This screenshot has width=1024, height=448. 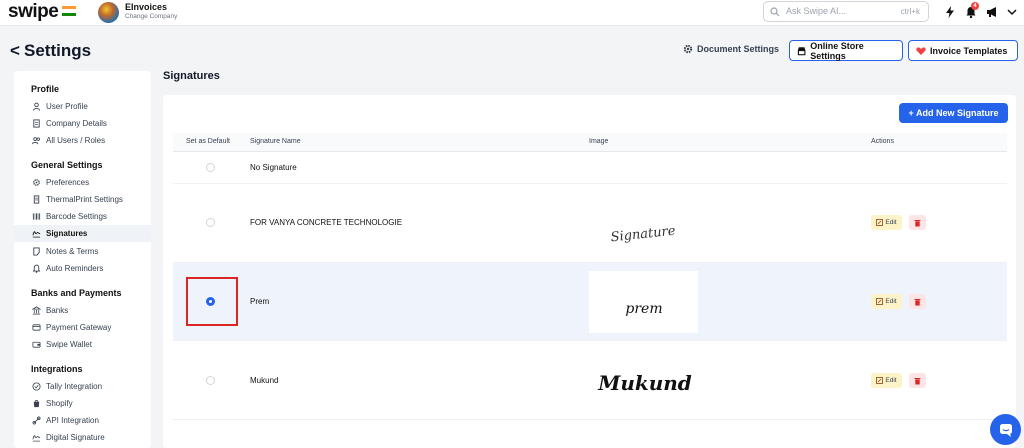 What do you see at coordinates (33, 12) in the screenshot?
I see `swipe-logo: swipe` at bounding box center [33, 12].